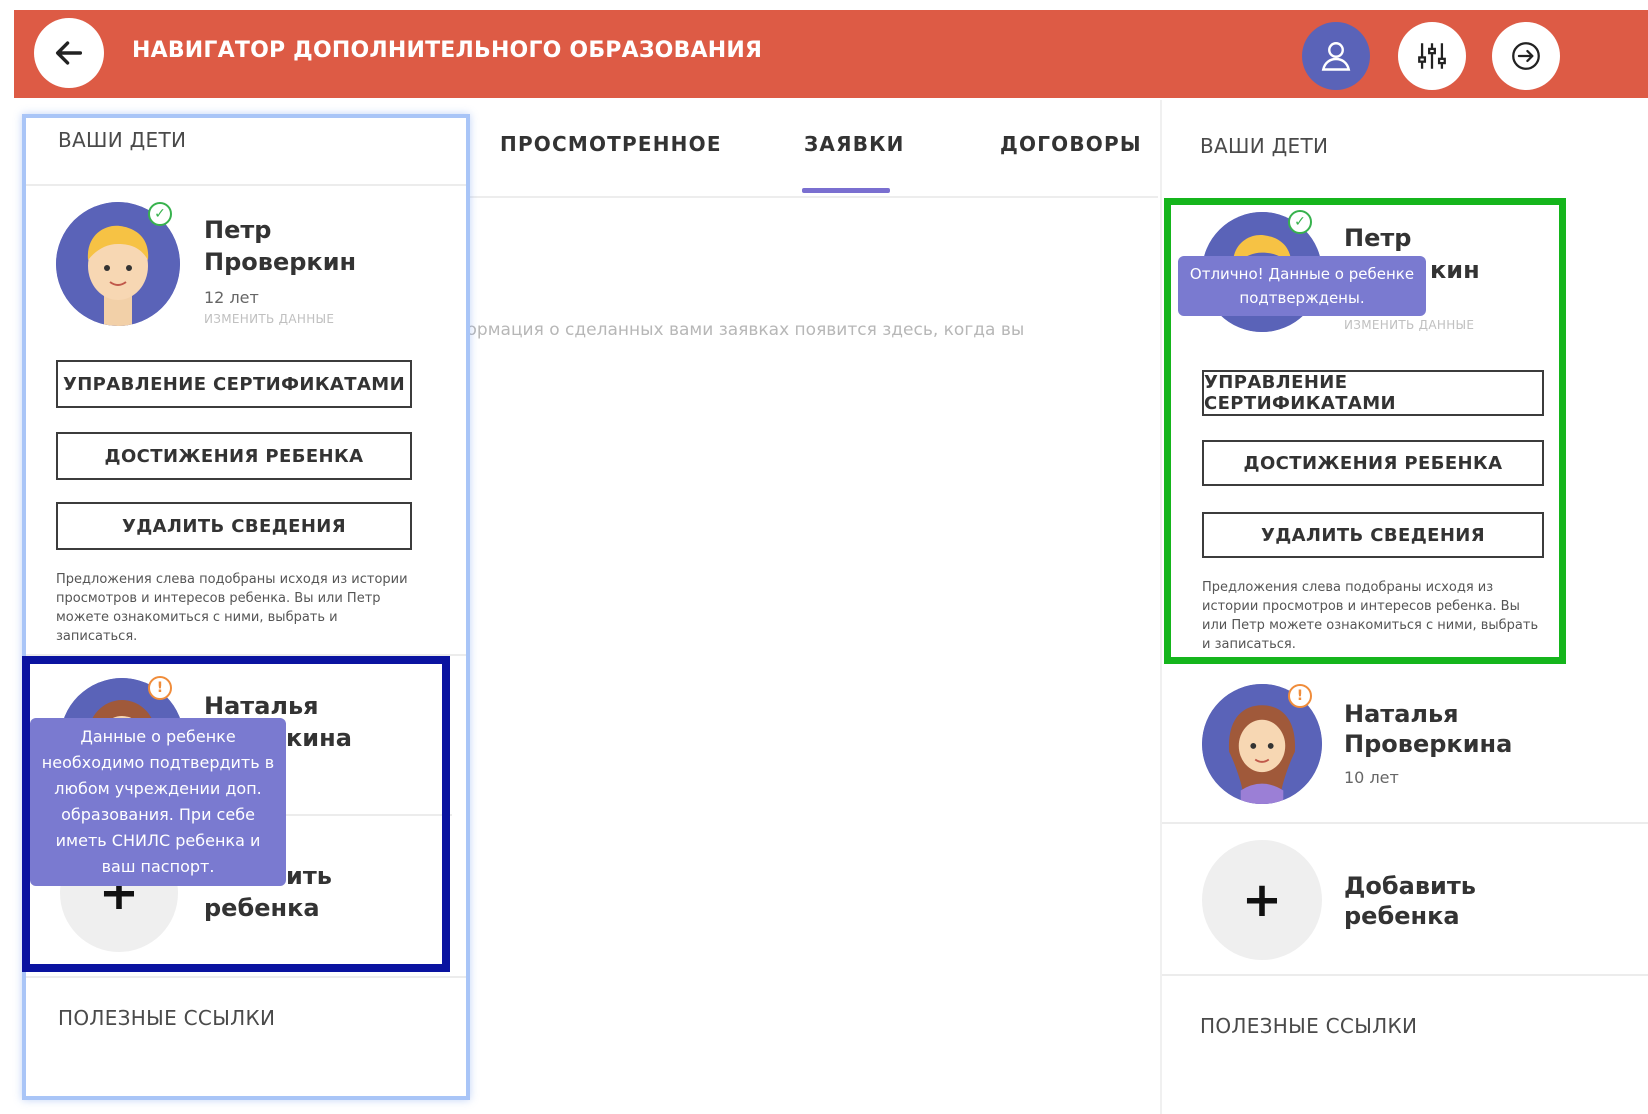  Describe the element at coordinates (1264, 146) in the screenshot. I see `section-title-children-right: ВАШИ ДЕТИ` at that location.